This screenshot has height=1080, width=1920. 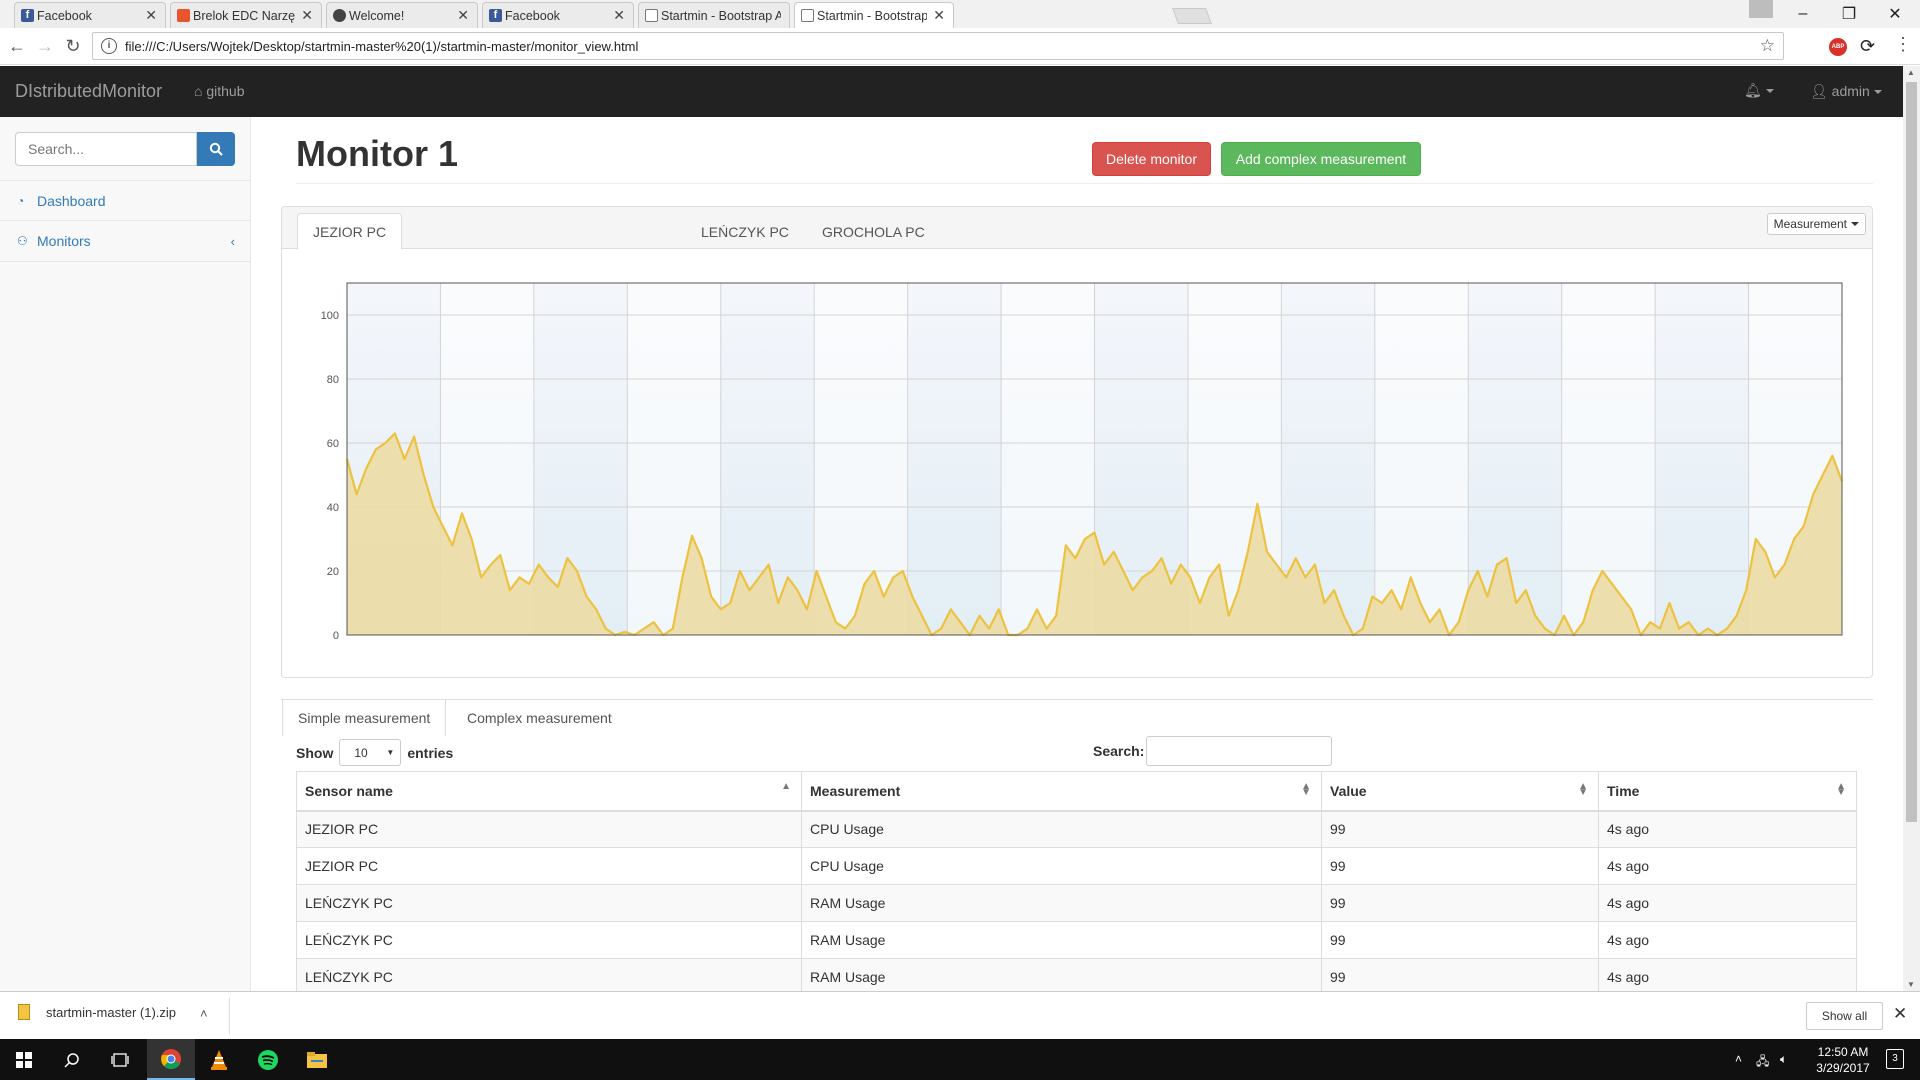 I want to click on chevron-up-icon: ˄, so click(x=204, y=1013).